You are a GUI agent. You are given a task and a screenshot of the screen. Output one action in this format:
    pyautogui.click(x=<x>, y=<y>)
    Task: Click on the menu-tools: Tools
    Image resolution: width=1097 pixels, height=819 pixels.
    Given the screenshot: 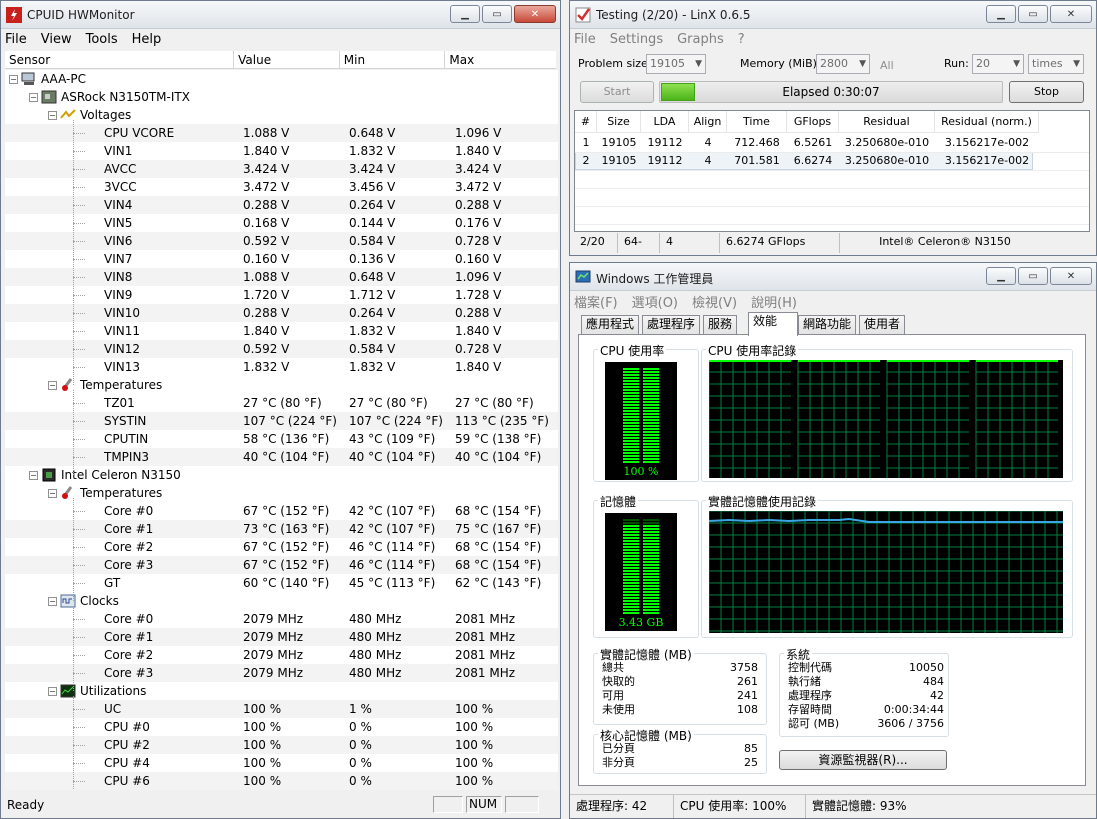 What is the action you would take?
    pyautogui.click(x=102, y=39)
    